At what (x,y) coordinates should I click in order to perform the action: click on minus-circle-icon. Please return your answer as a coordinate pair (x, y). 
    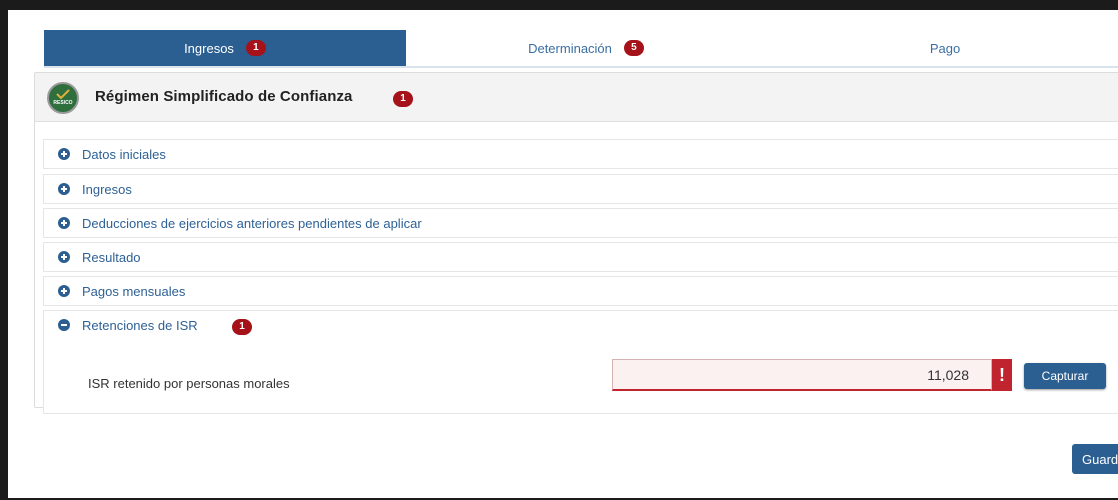
    Looking at the image, I should click on (64, 325).